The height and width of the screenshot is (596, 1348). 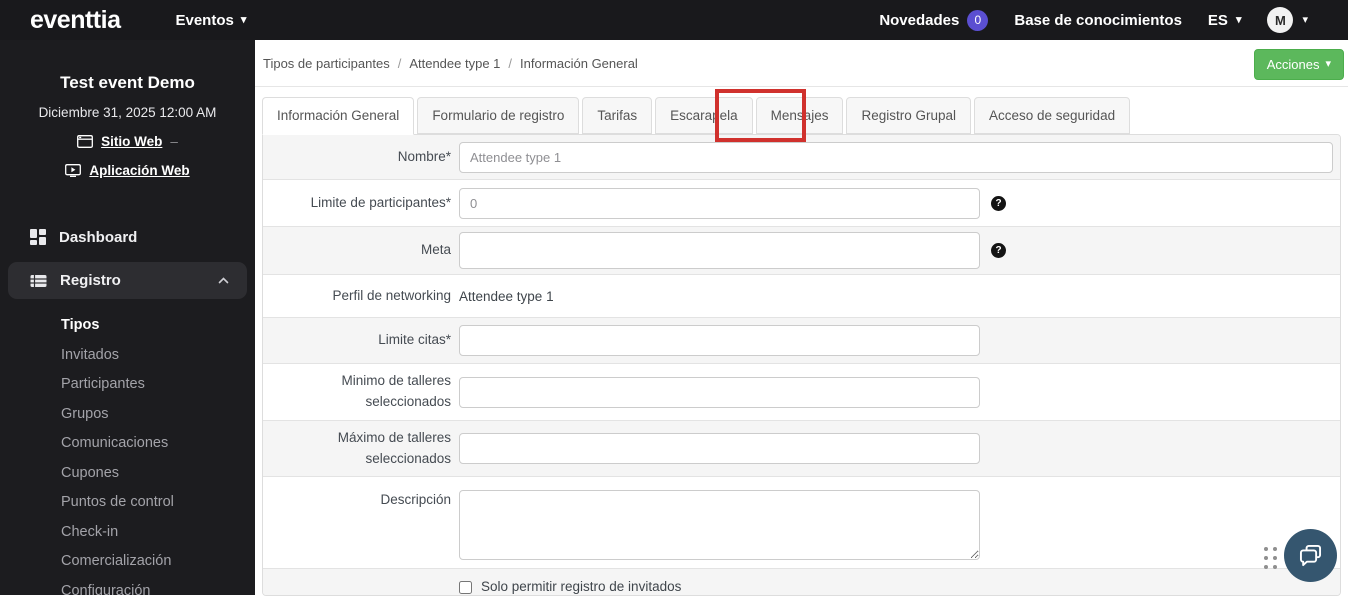 I want to click on meta-input, so click(x=719, y=250).